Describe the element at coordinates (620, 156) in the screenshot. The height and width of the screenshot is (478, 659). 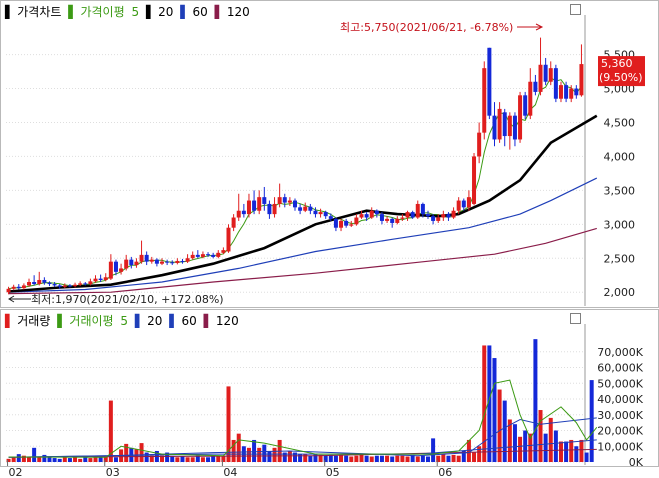
I see `price-y-tick-label: 4,000` at that location.